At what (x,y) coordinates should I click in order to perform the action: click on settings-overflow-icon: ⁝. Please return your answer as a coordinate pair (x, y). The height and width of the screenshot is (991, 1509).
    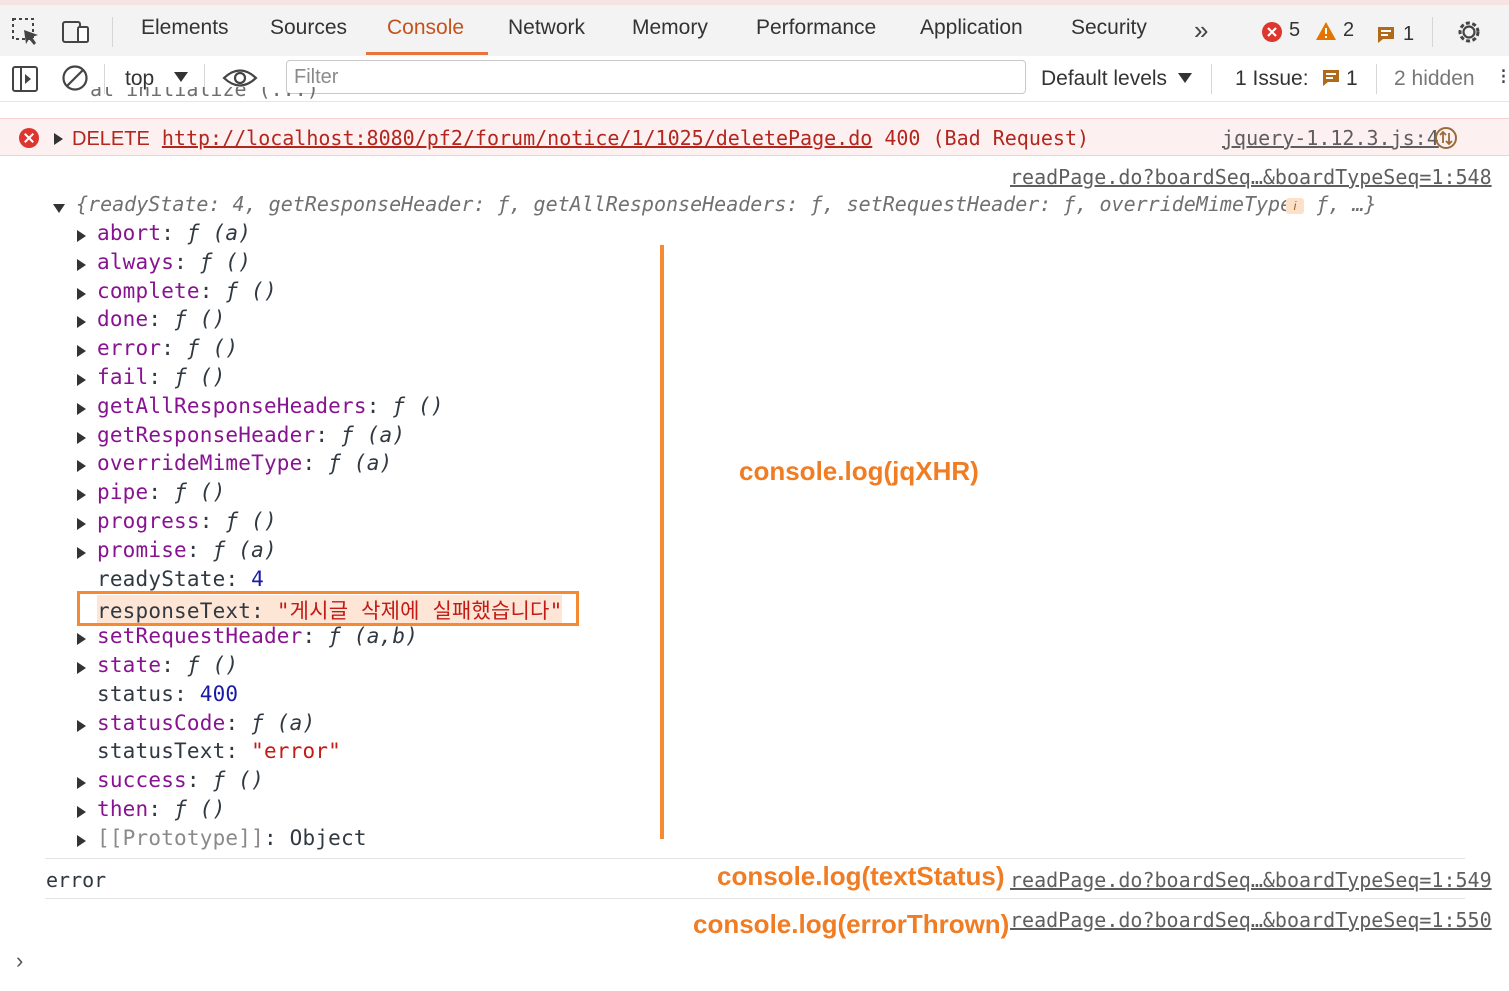
    Looking at the image, I should click on (1503, 77).